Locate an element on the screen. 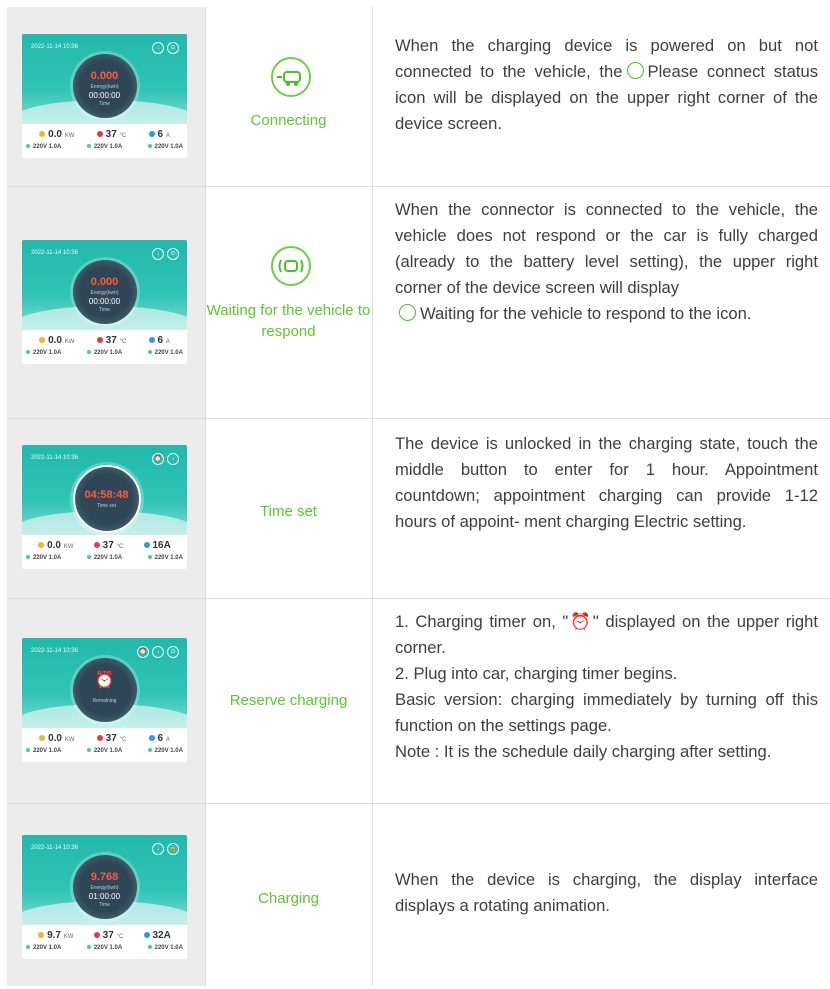  status-cell: Time set is located at coordinates (288, 508).